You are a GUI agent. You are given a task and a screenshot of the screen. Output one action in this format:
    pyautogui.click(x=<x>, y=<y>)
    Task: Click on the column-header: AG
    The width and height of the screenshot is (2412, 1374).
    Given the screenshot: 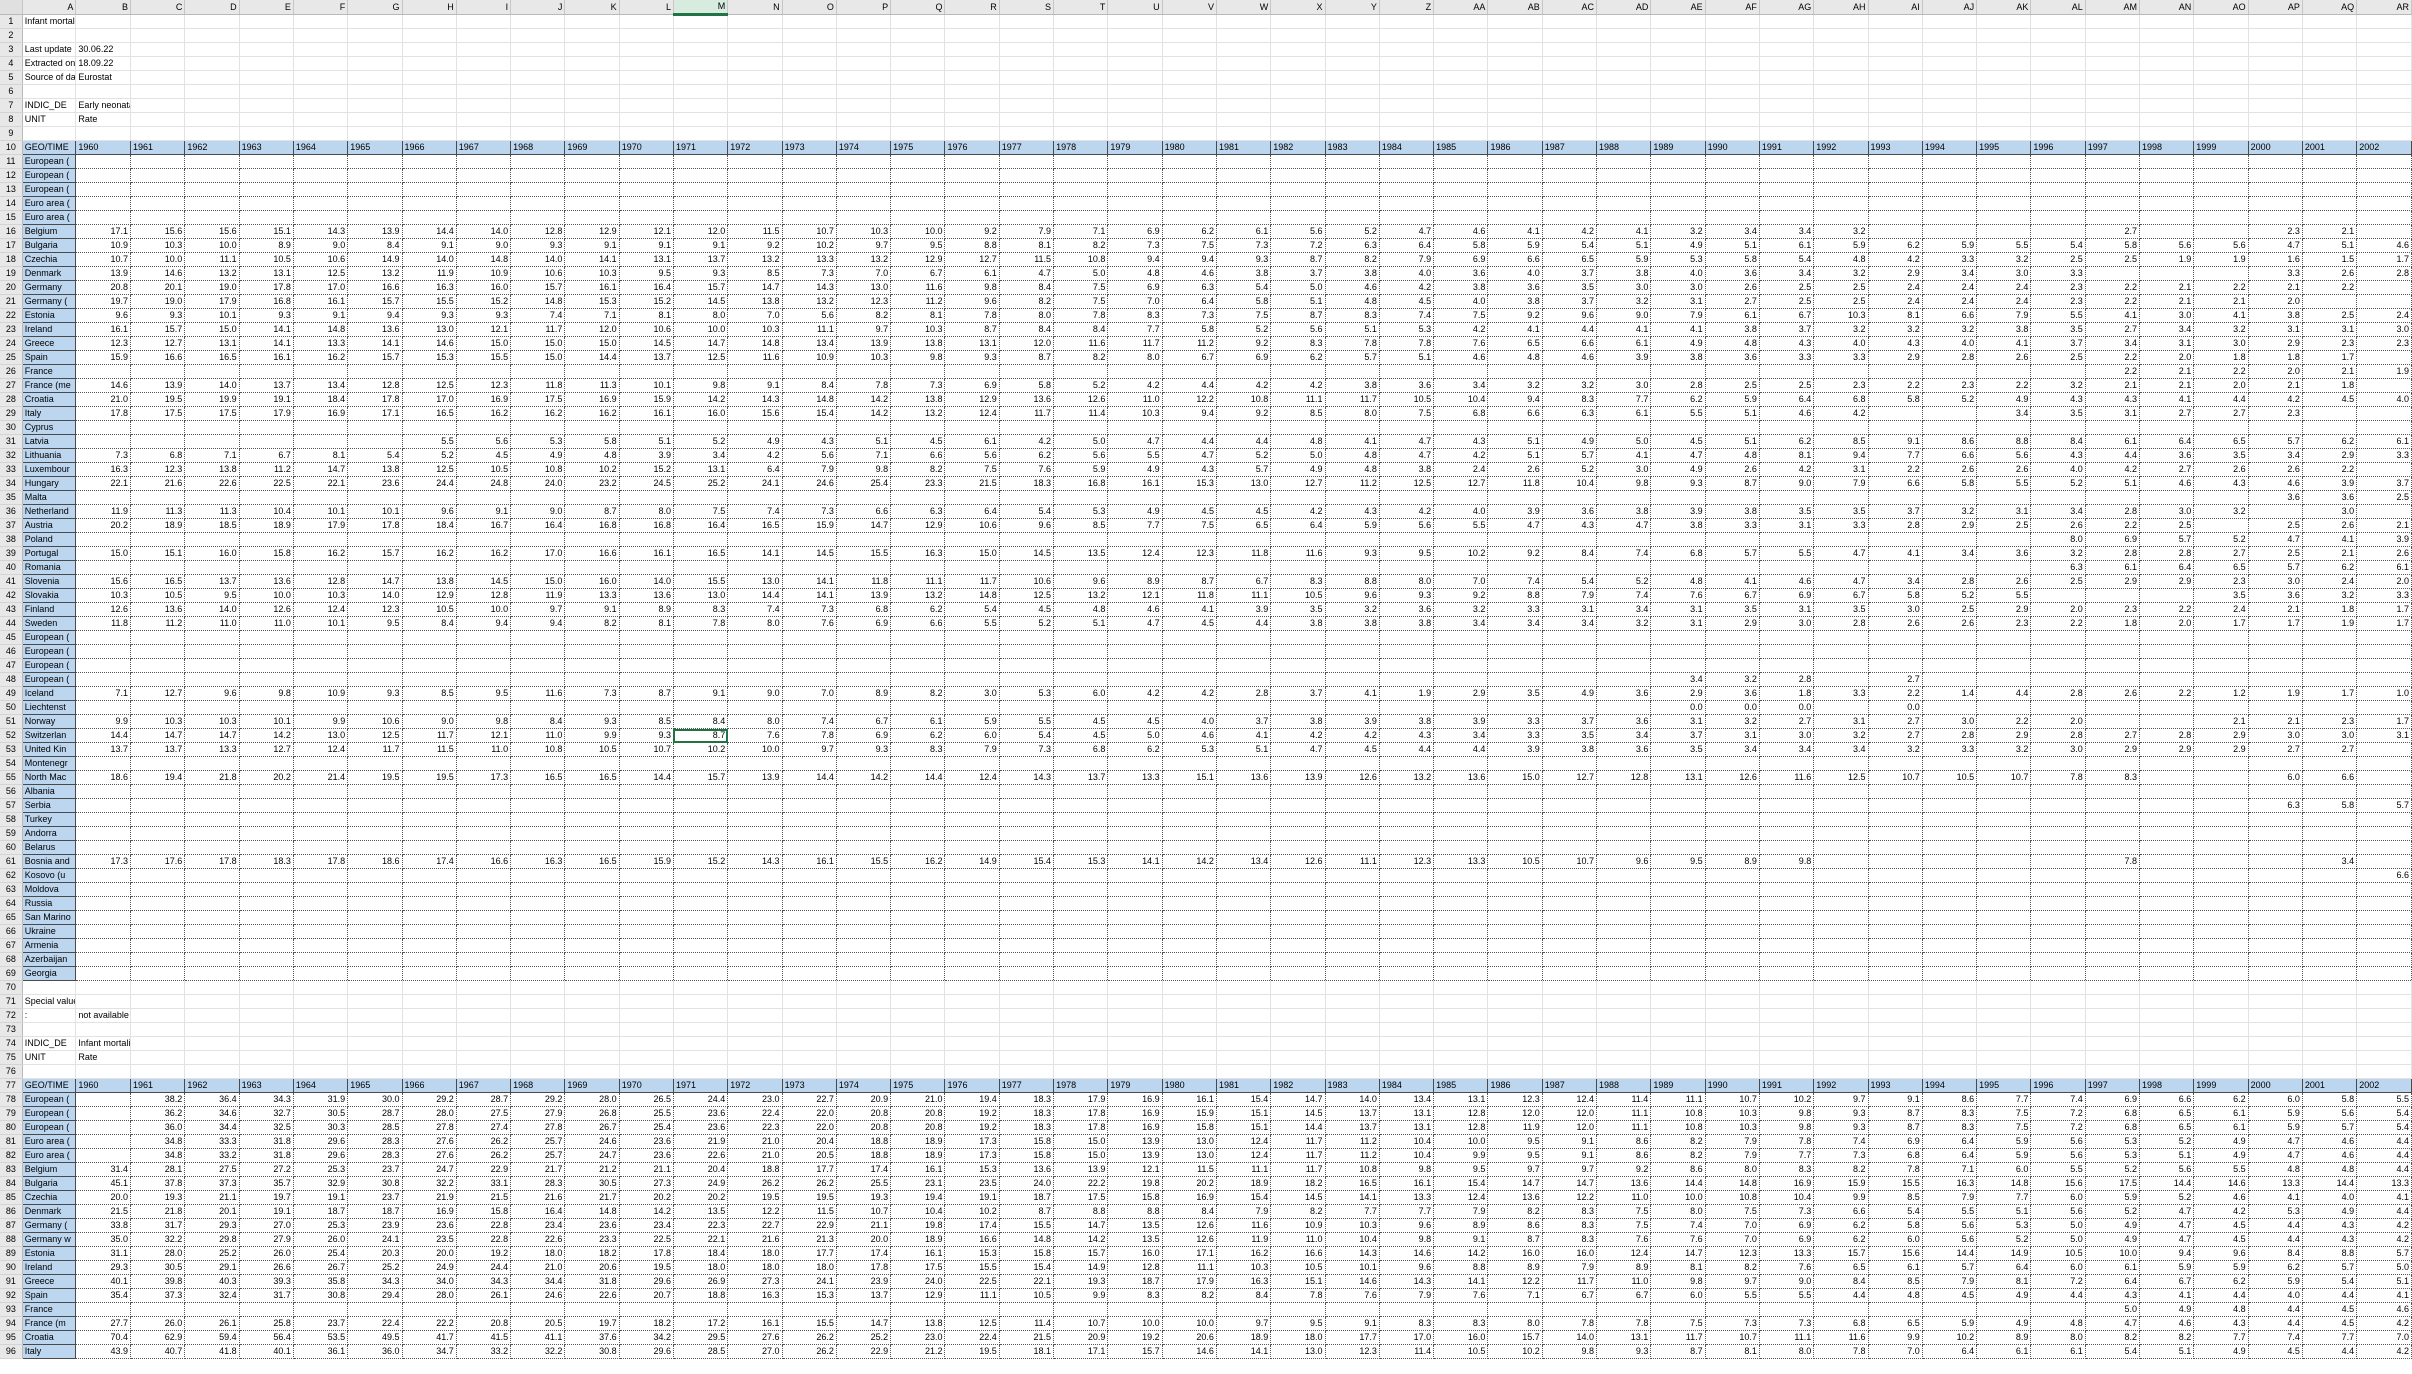 What is the action you would take?
    pyautogui.click(x=1787, y=7)
    